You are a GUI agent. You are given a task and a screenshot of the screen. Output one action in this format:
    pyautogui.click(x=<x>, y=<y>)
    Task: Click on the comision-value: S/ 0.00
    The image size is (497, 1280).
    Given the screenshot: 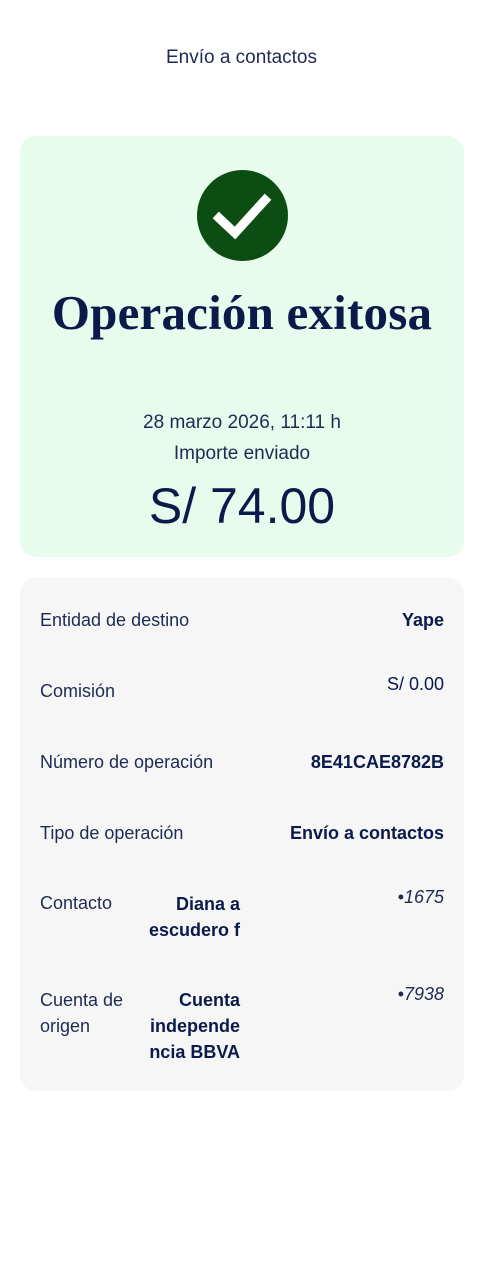 What is the action you would take?
    pyautogui.click(x=415, y=684)
    